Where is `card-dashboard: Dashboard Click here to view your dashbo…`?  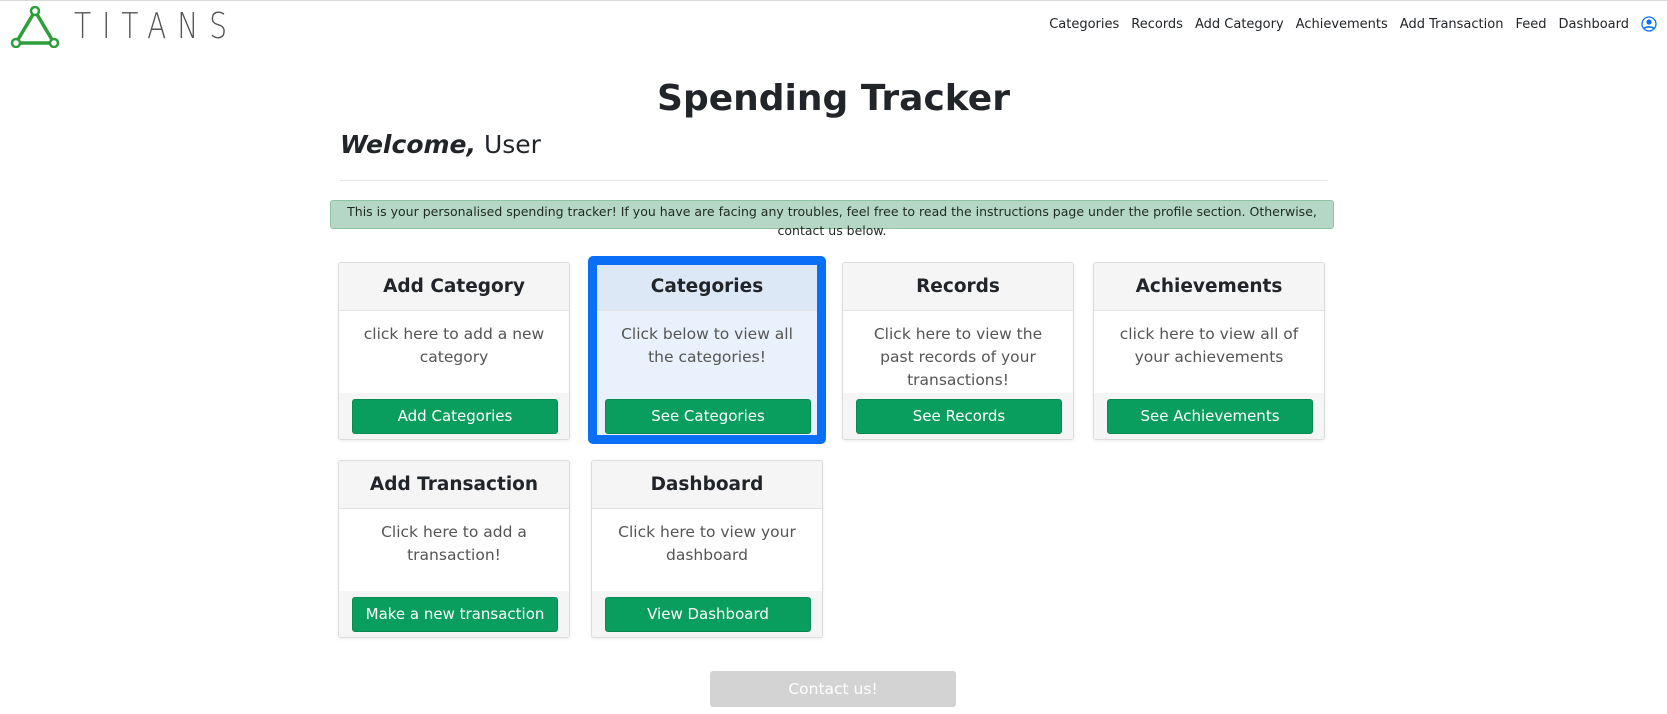
card-dashboard: Dashboard Click here to view your dashbo… is located at coordinates (707, 549).